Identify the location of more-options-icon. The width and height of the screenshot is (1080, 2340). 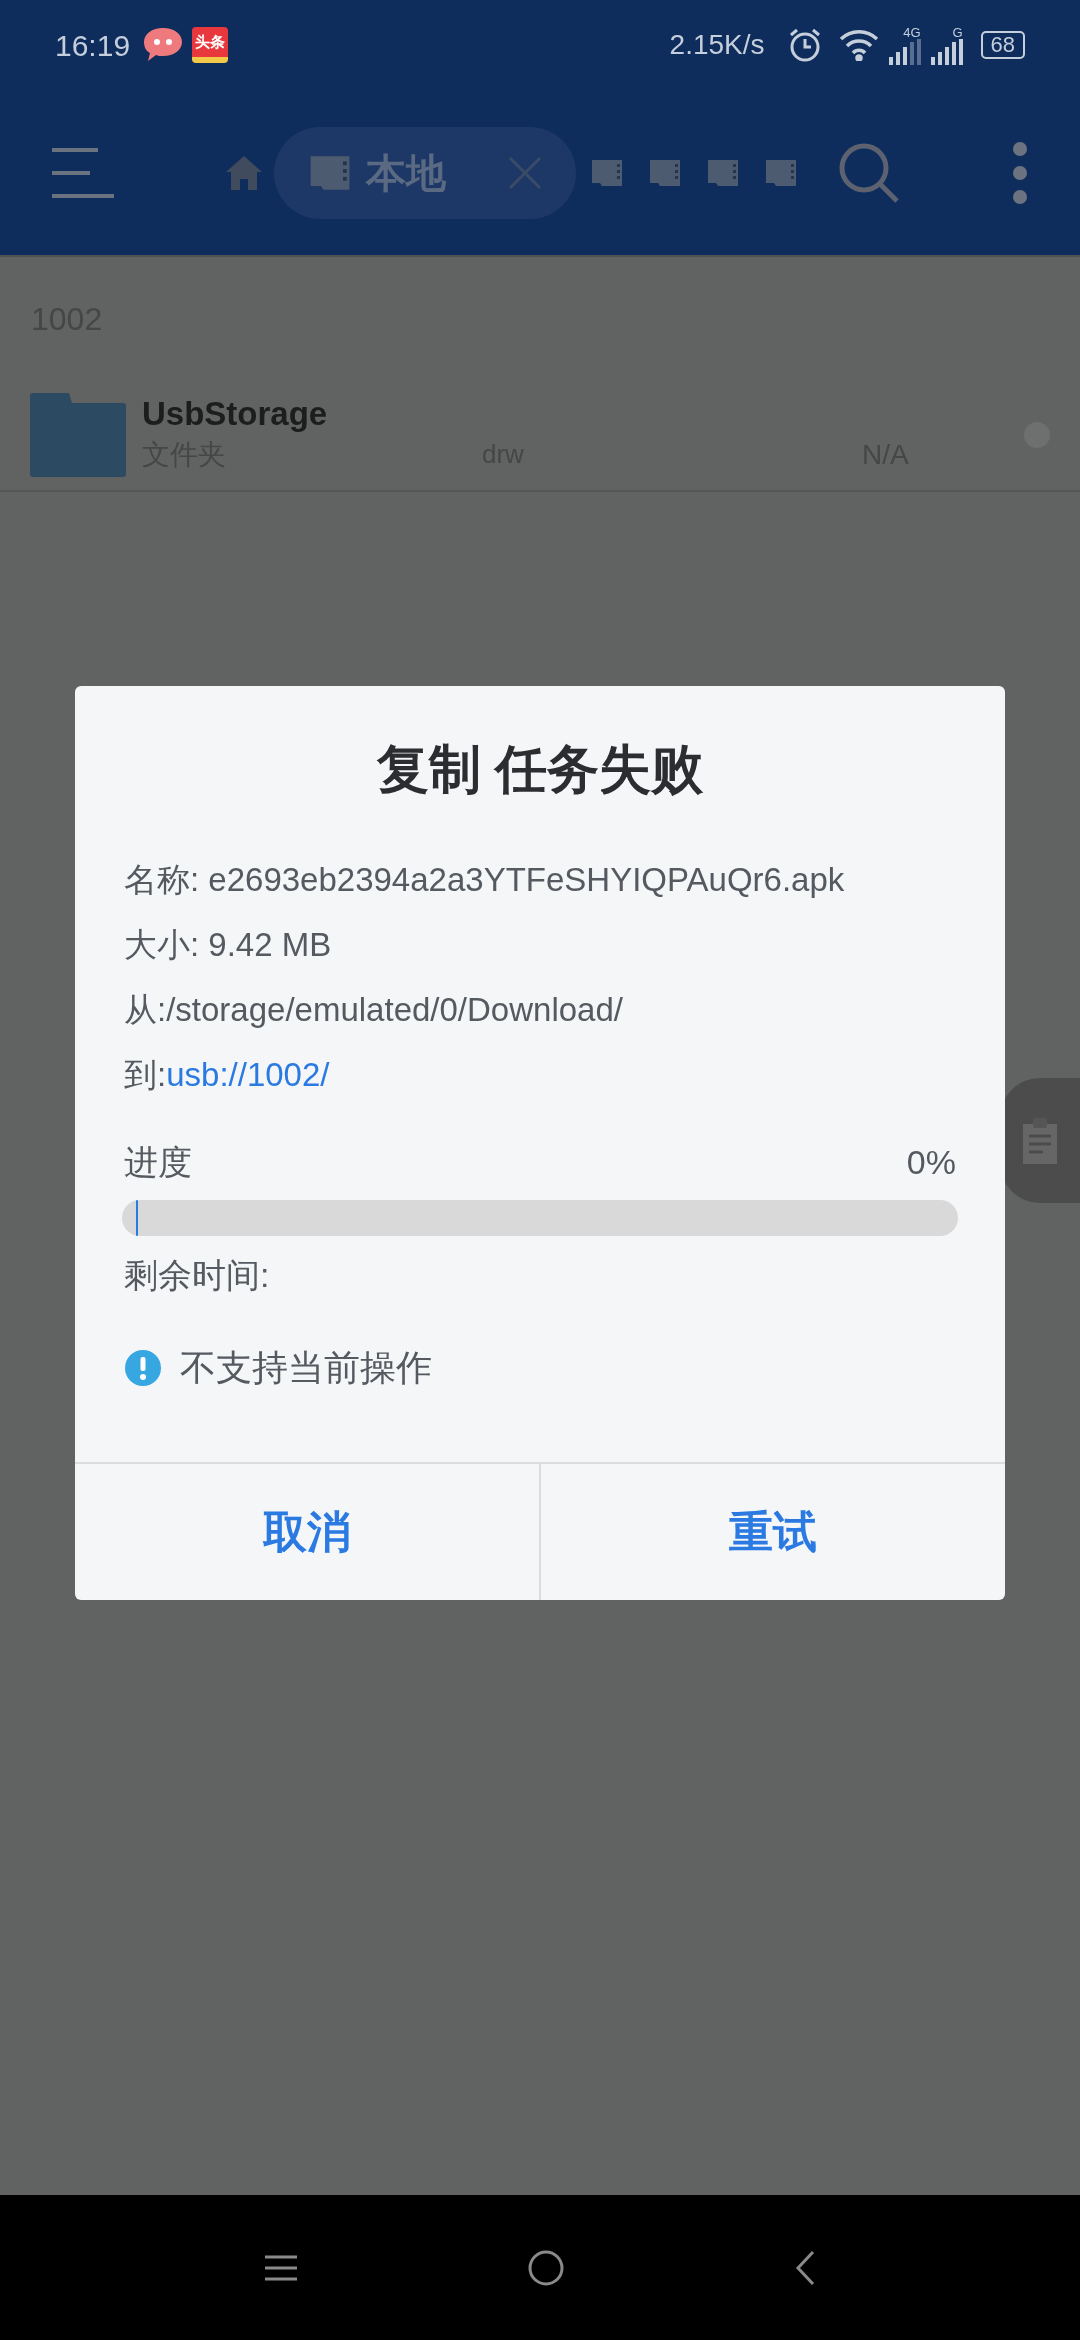
(1020, 172).